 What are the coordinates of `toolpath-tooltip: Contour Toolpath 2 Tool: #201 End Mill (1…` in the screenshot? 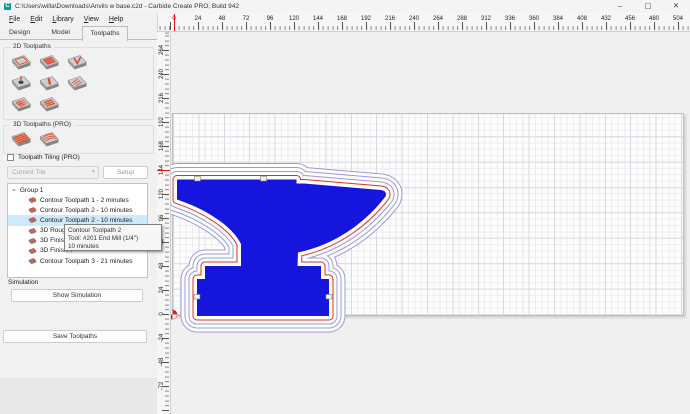 It's located at (113, 237).